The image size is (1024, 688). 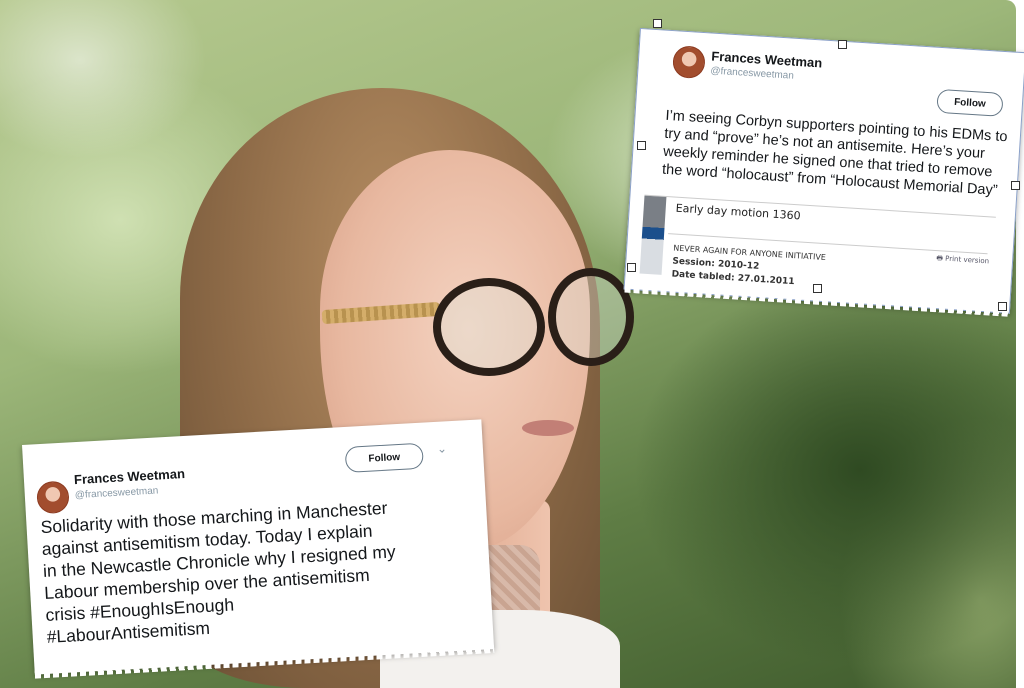 What do you see at coordinates (657, 23) in the screenshot?
I see `selection-handle-nw` at bounding box center [657, 23].